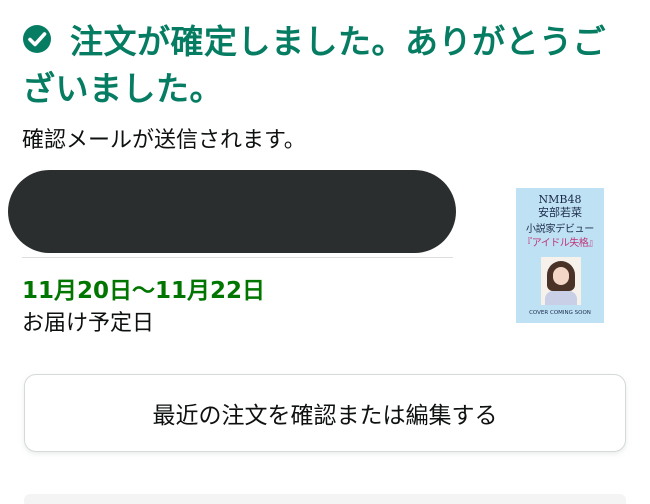  I want to click on next-section-edge, so click(325, 499).